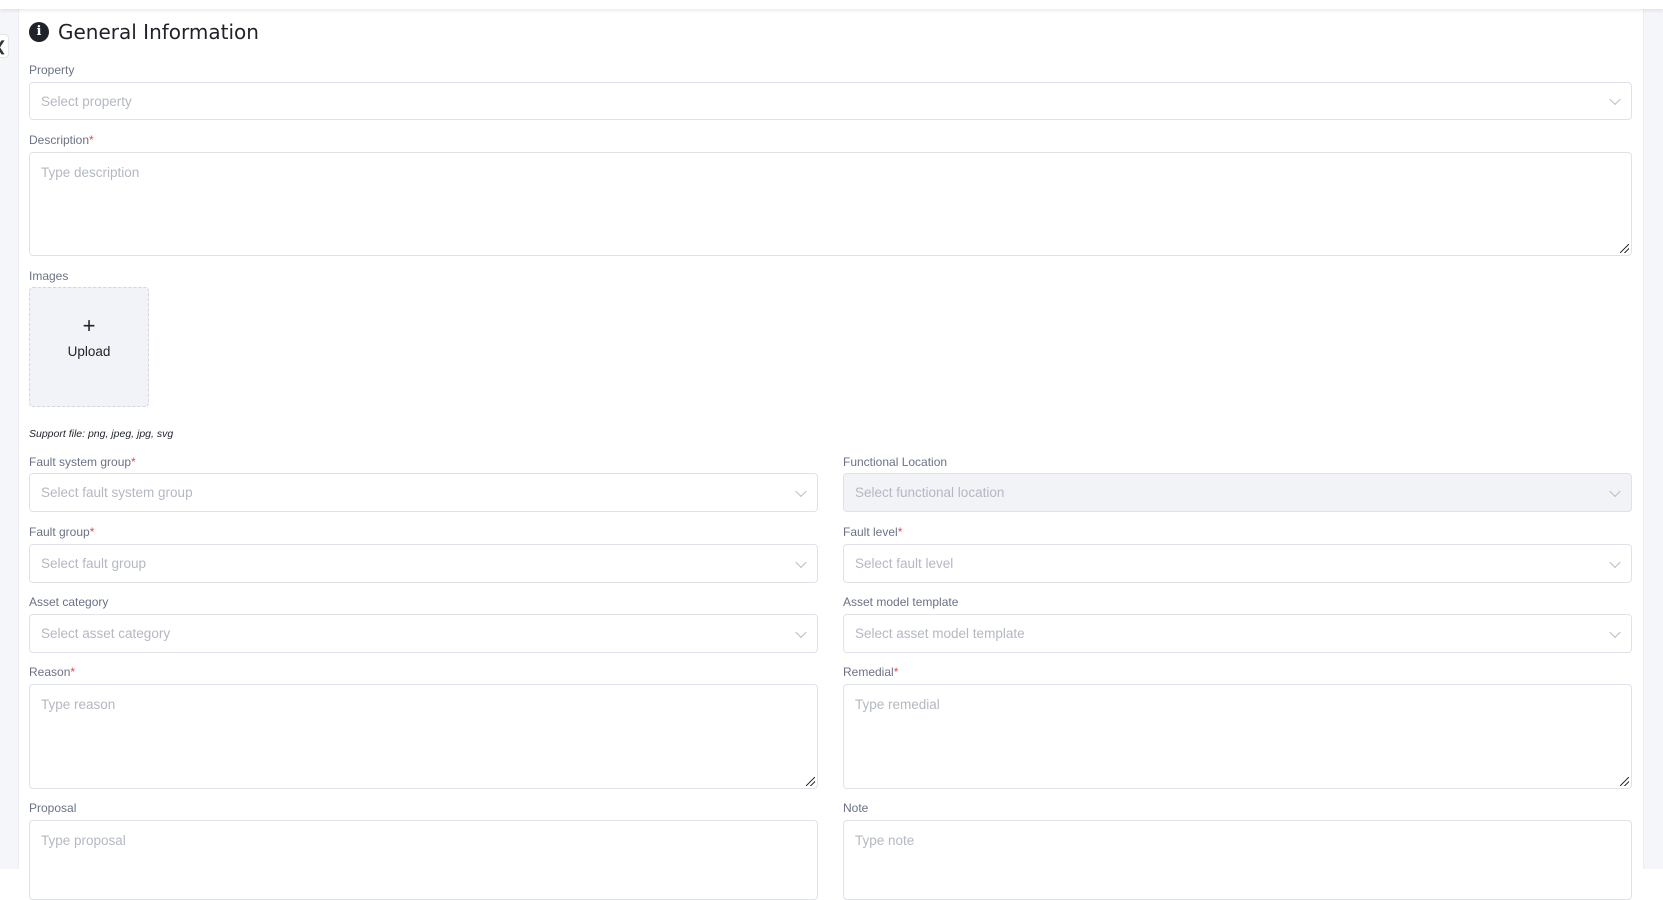 The width and height of the screenshot is (1663, 900). I want to click on property-select: Select property, so click(830, 101).